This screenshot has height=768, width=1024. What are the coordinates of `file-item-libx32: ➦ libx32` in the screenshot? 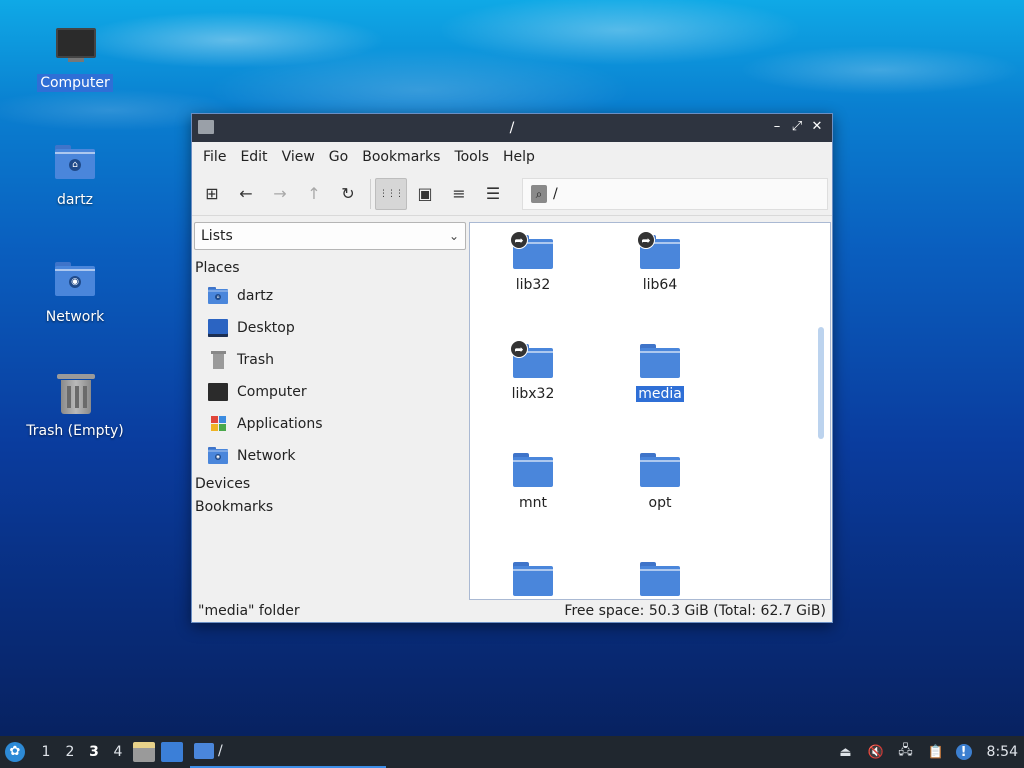 It's located at (533, 371).